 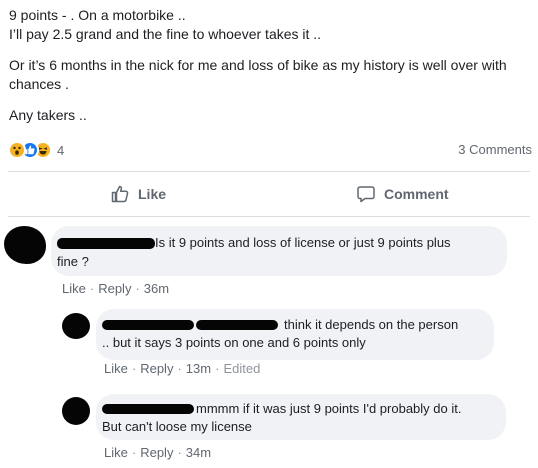 What do you see at coordinates (371, 324) in the screenshot?
I see `comment-text: think it depends on the person` at bounding box center [371, 324].